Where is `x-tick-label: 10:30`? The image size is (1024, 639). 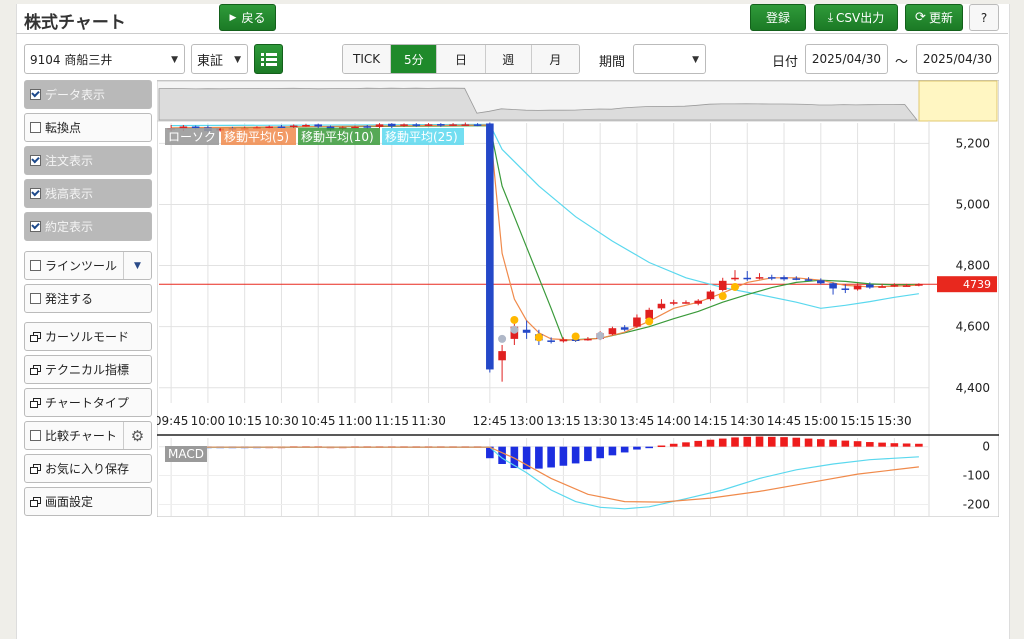
x-tick-label: 10:30 is located at coordinates (281, 421).